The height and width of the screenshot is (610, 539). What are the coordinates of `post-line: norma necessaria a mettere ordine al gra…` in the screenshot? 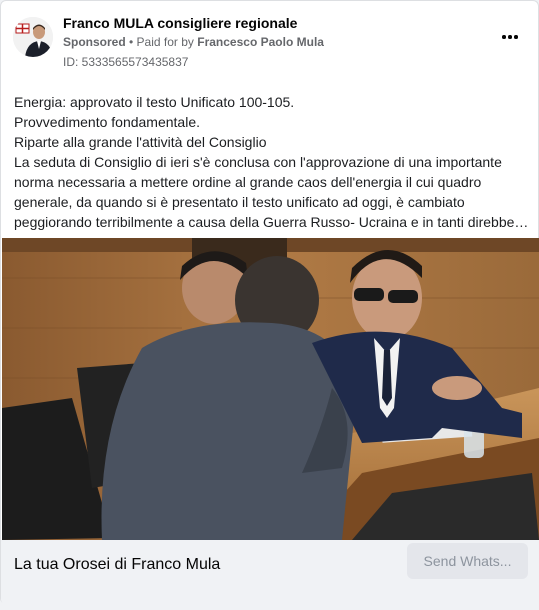 It's located at (248, 182).